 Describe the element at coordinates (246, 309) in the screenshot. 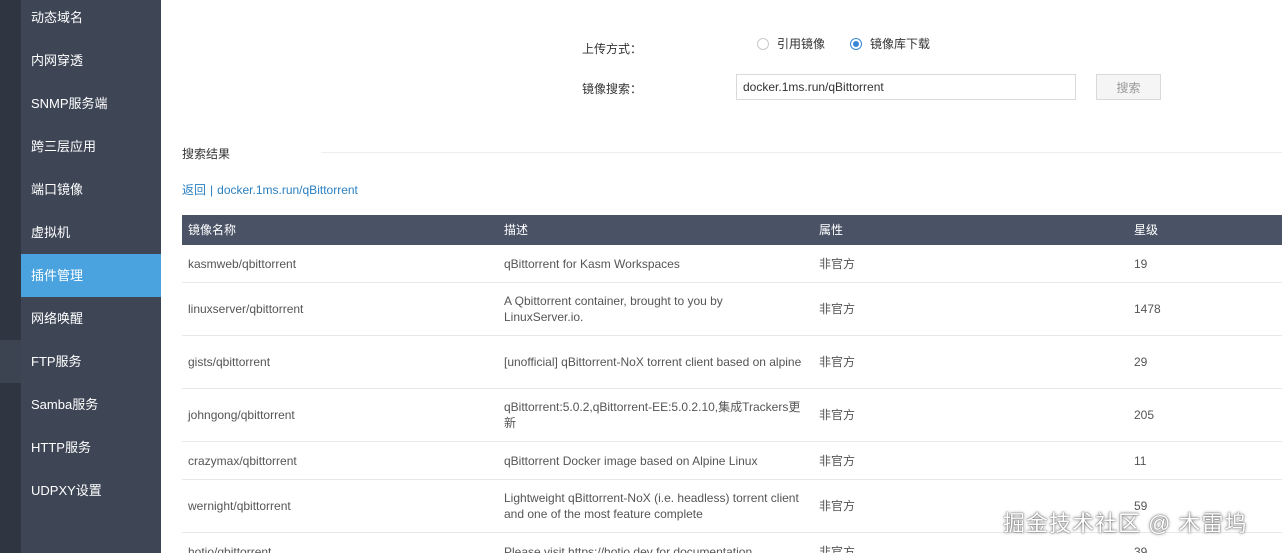

I see `cell-image-name: linuxserver/qbittorrent` at that location.